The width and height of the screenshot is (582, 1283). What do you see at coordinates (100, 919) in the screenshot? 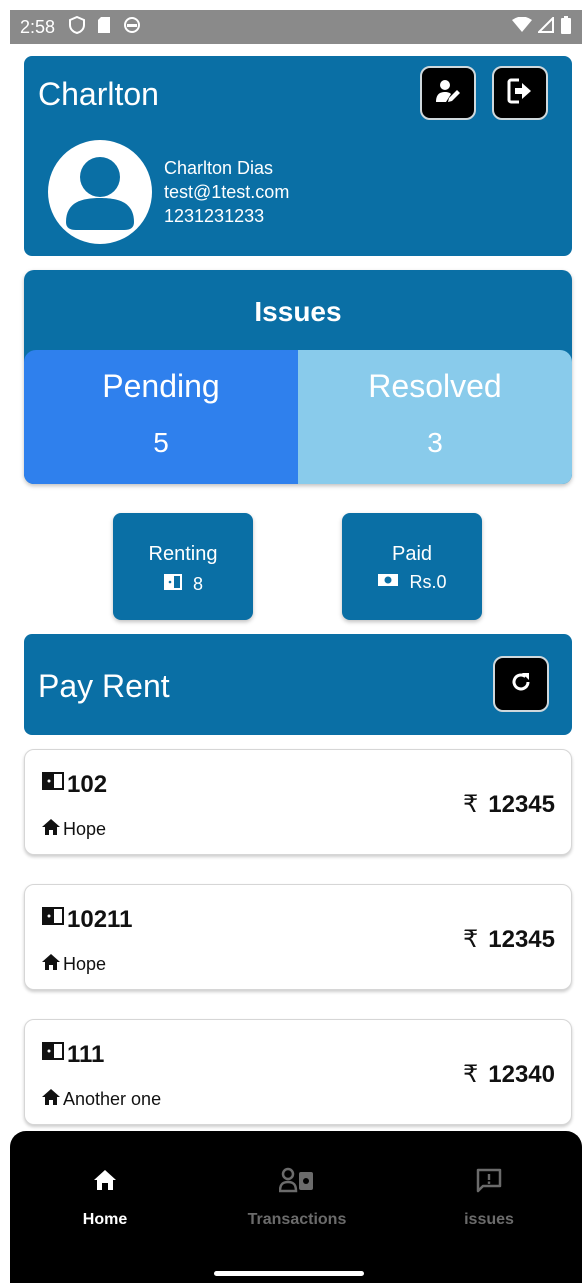
I see `rent-room-number: 10211` at bounding box center [100, 919].